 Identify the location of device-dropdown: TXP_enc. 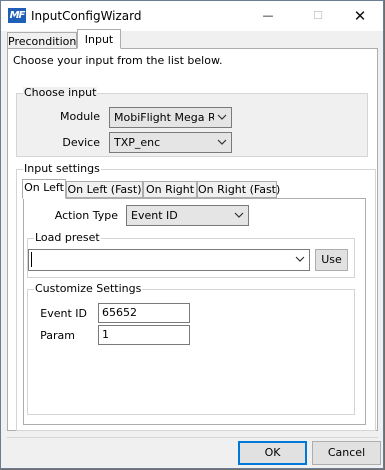
(170, 142).